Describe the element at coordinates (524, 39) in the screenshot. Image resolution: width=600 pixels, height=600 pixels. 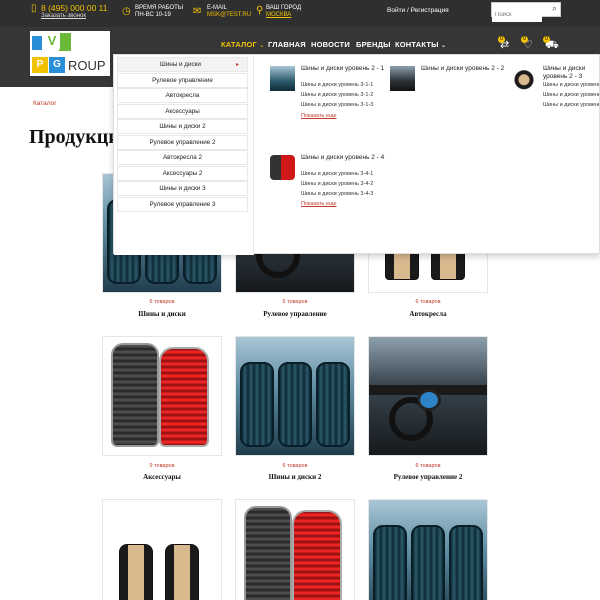
I see `favorites-count: 0` at that location.